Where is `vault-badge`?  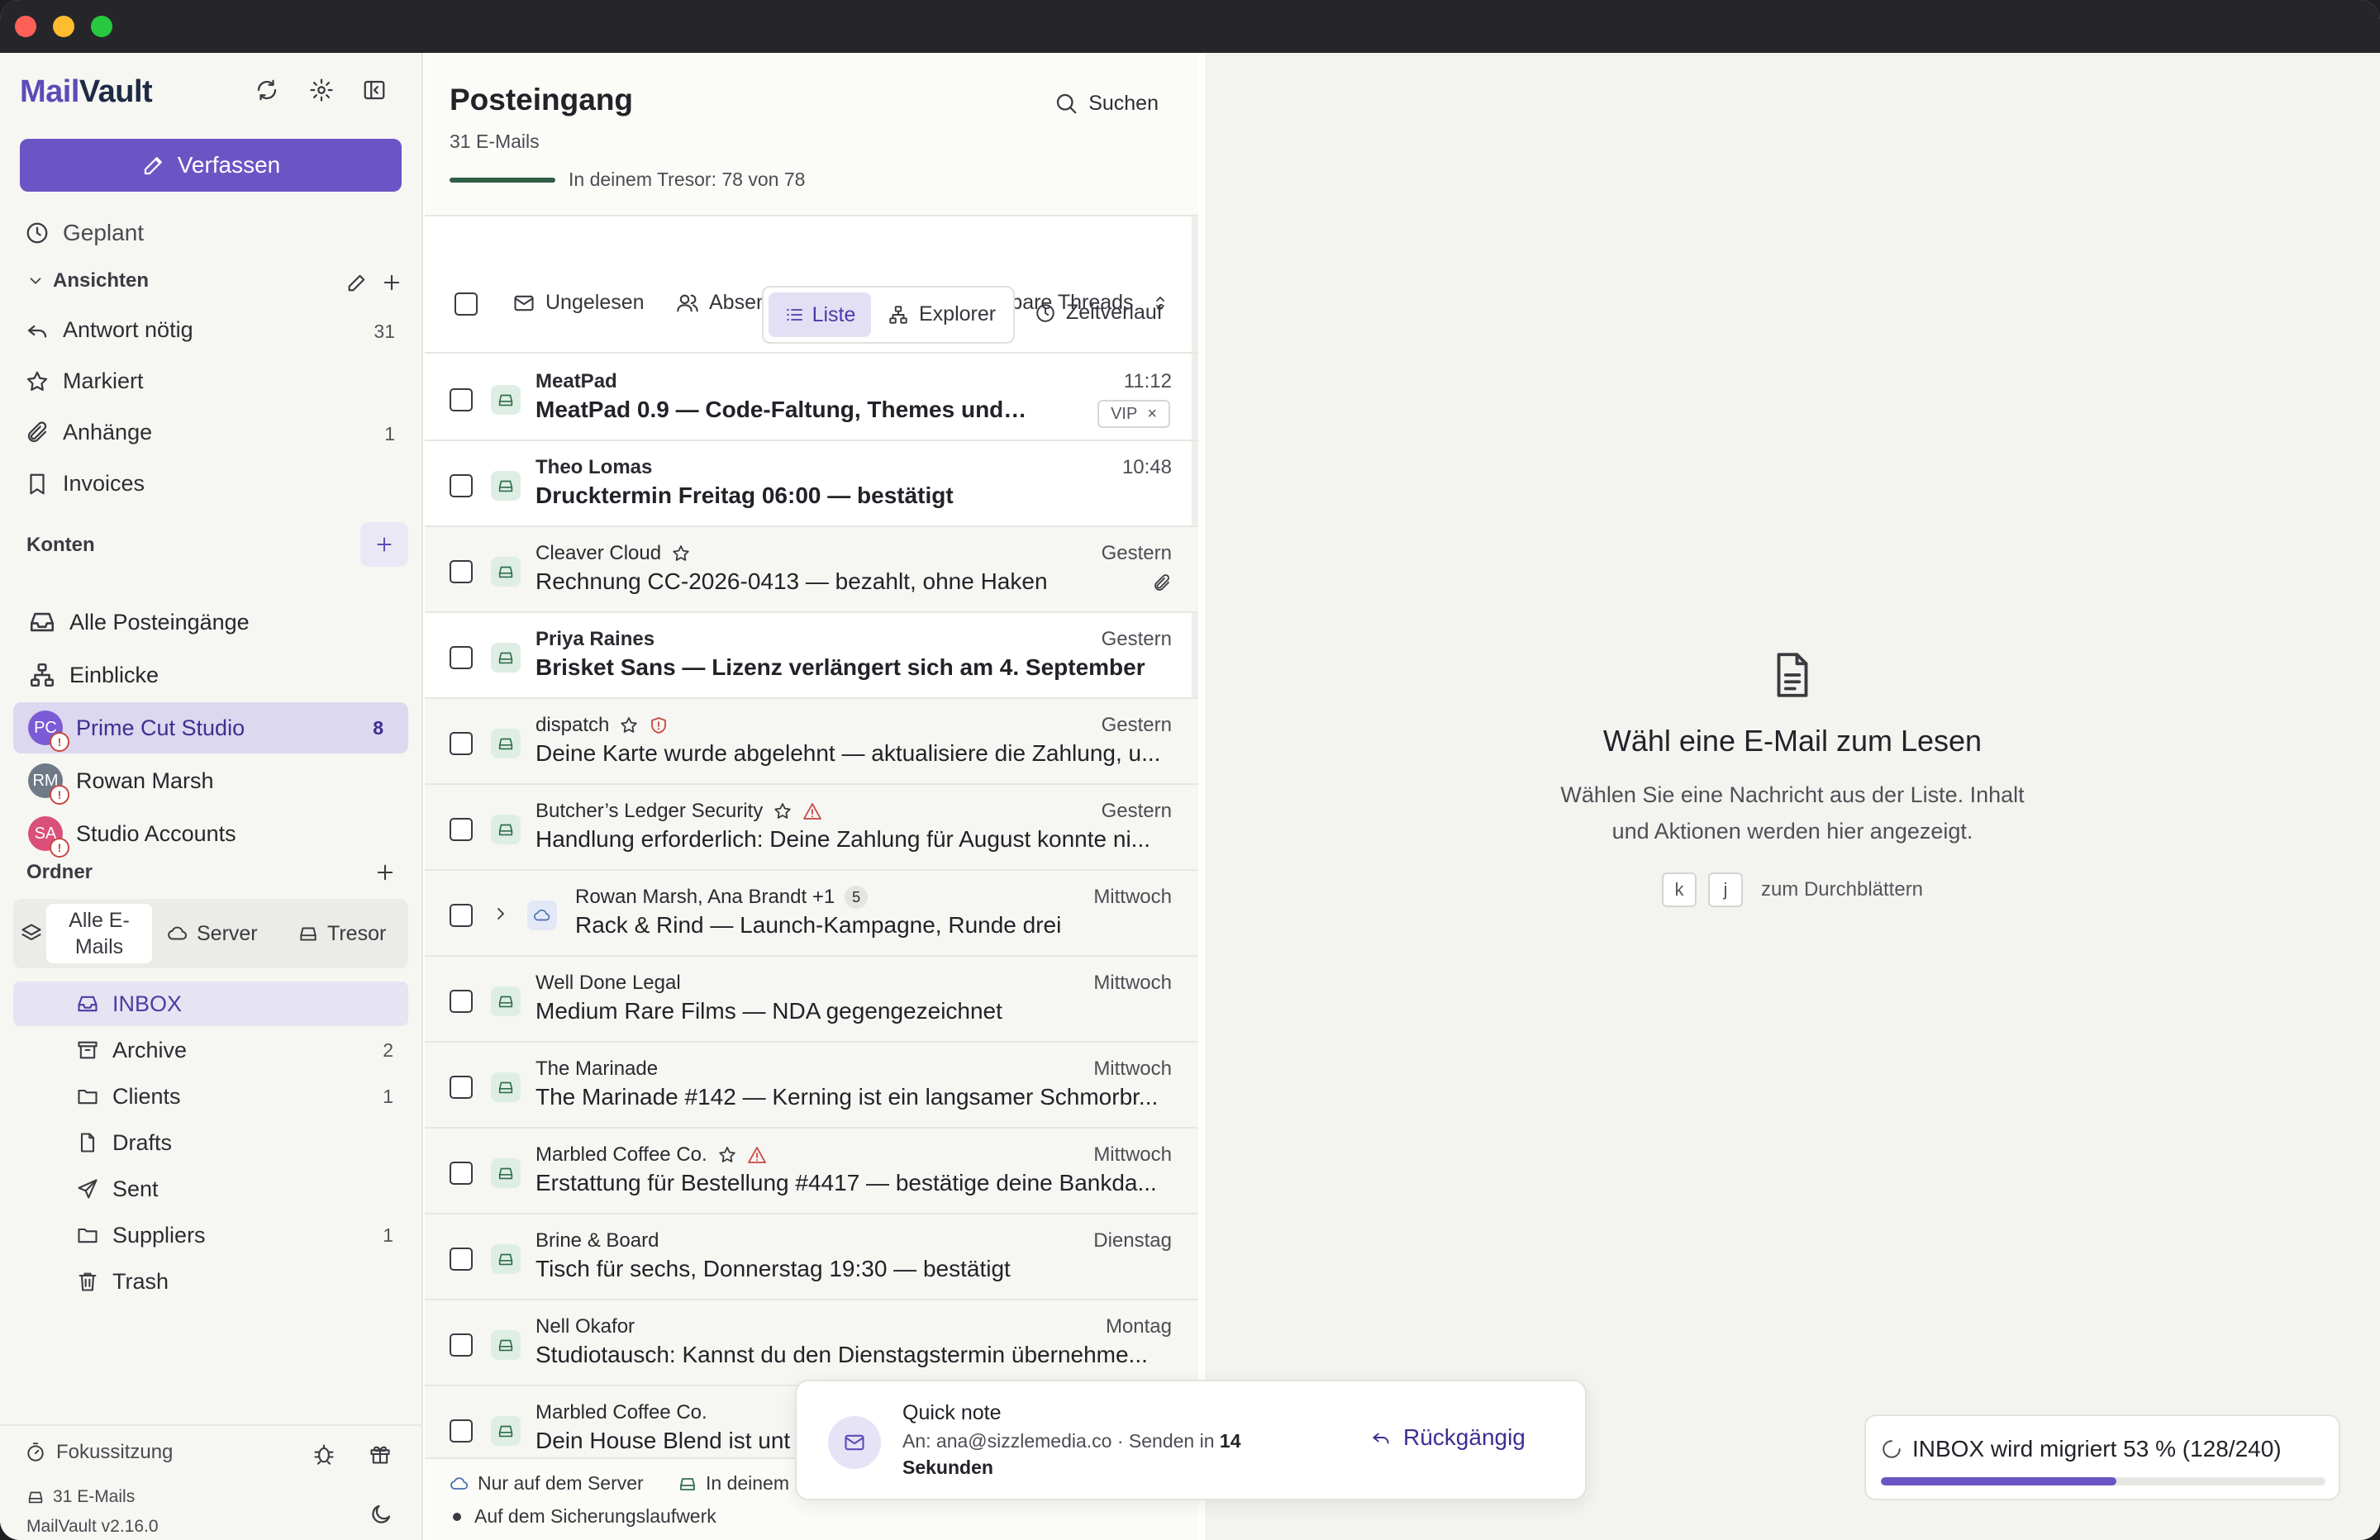
vault-badge is located at coordinates (506, 1259).